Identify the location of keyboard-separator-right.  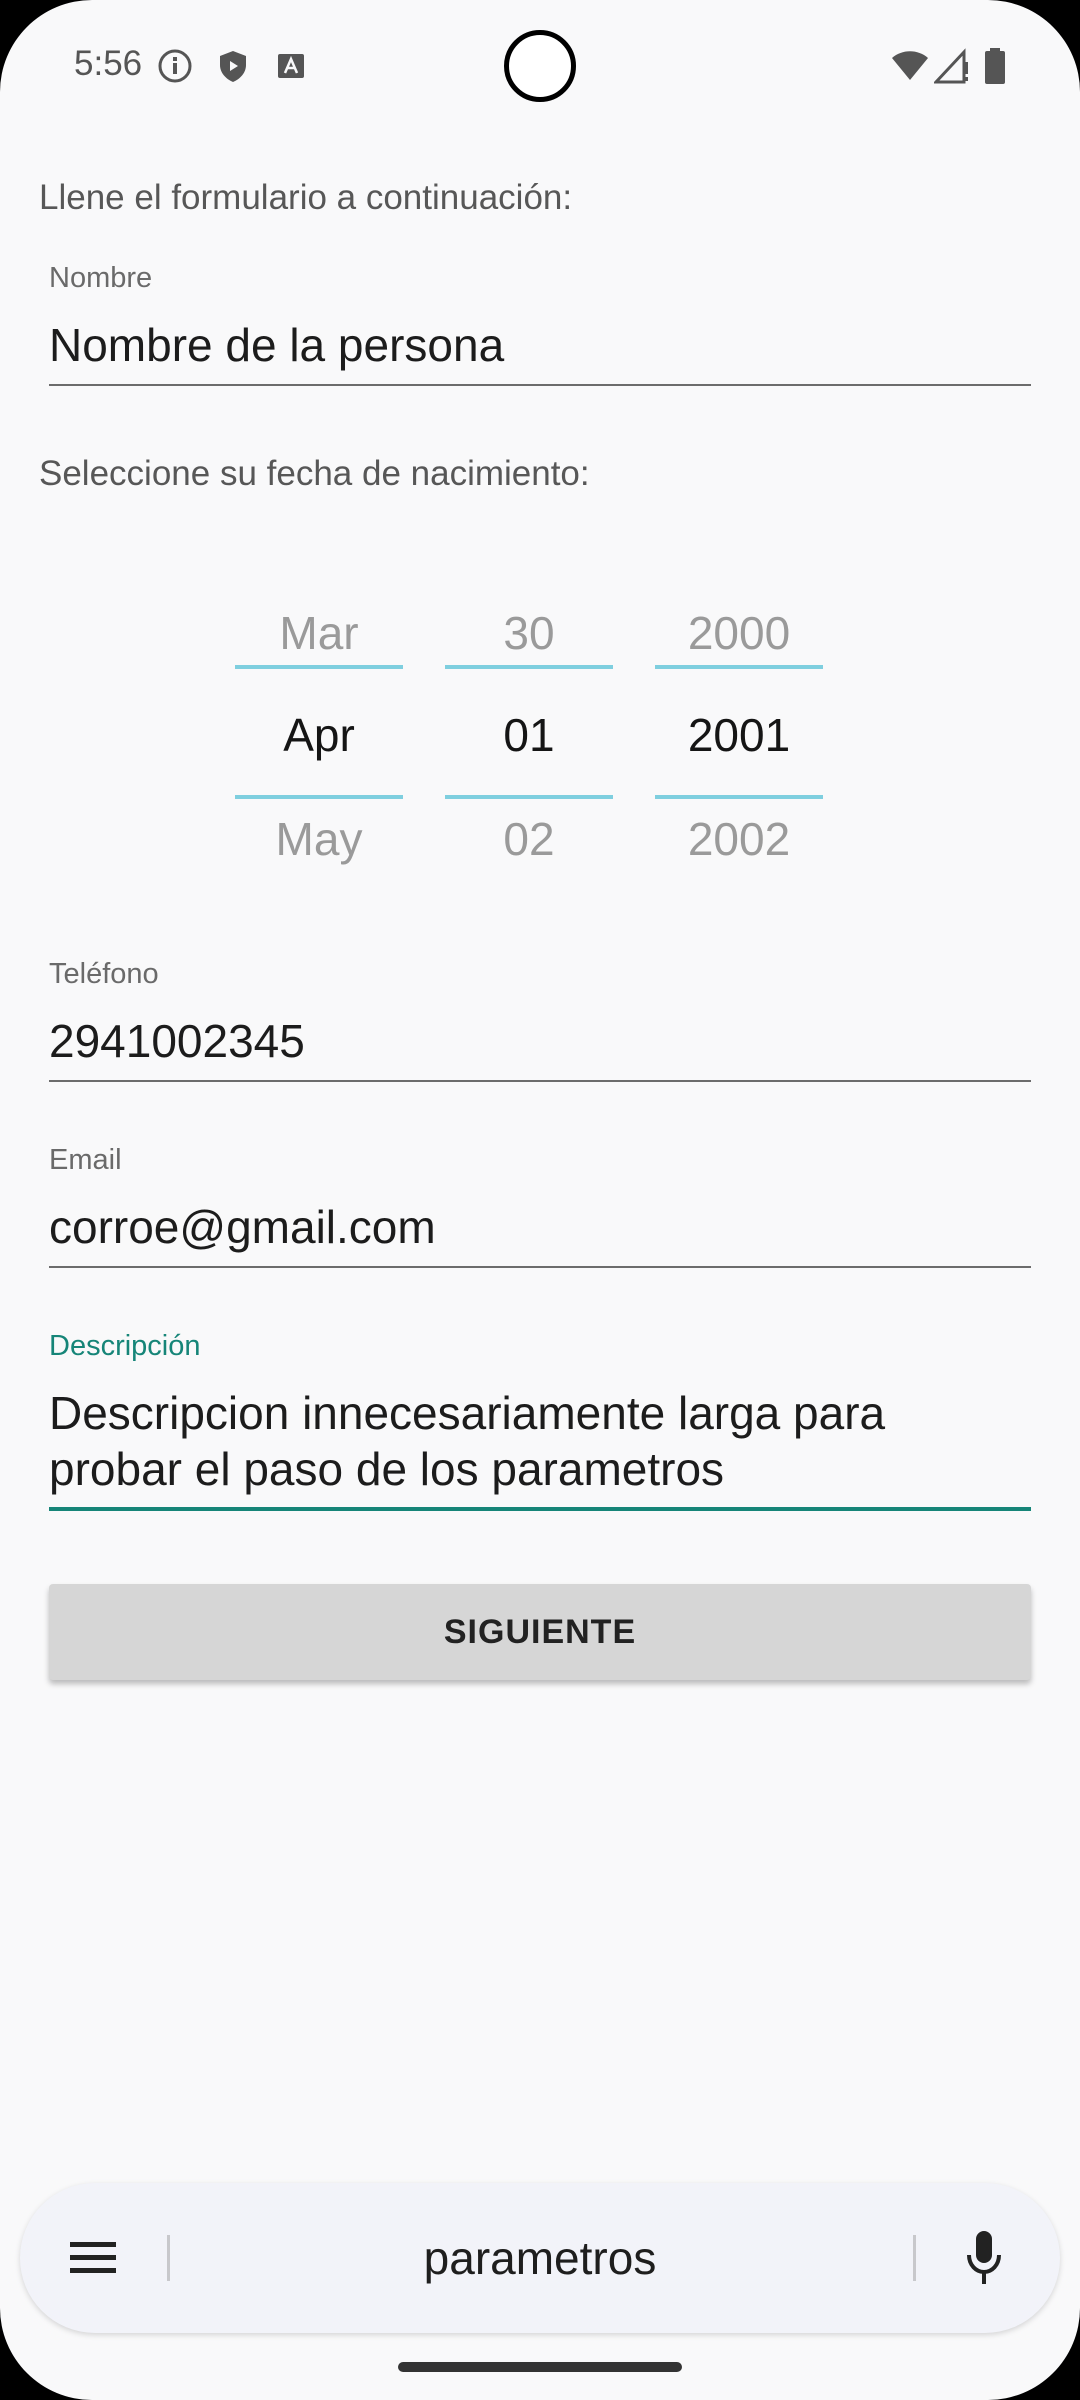
(914, 2258).